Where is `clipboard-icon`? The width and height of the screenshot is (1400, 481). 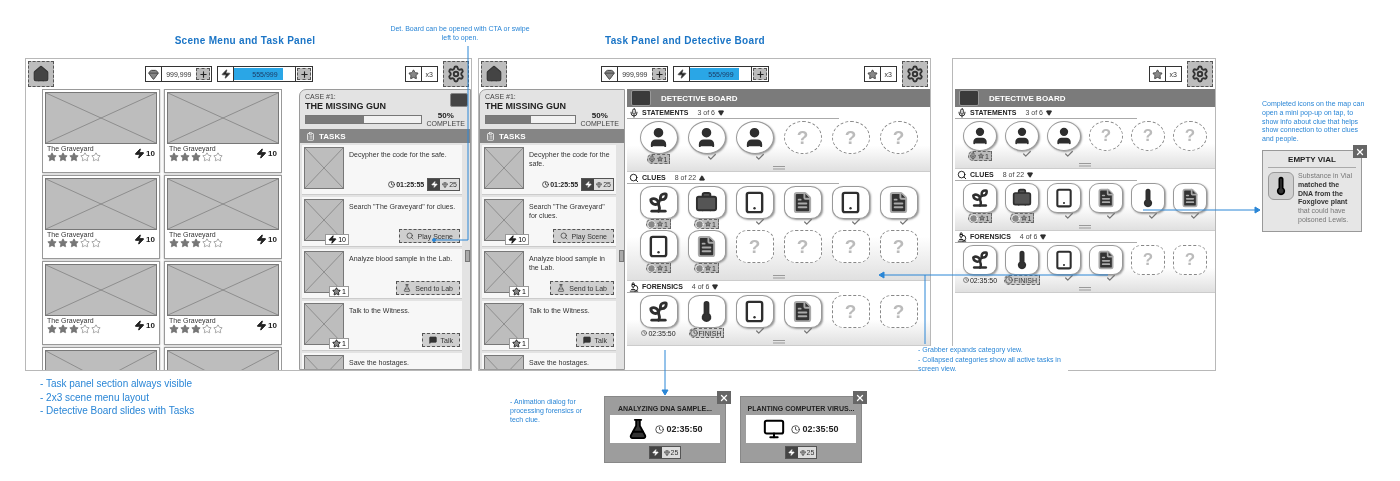 clipboard-icon is located at coordinates (310, 136).